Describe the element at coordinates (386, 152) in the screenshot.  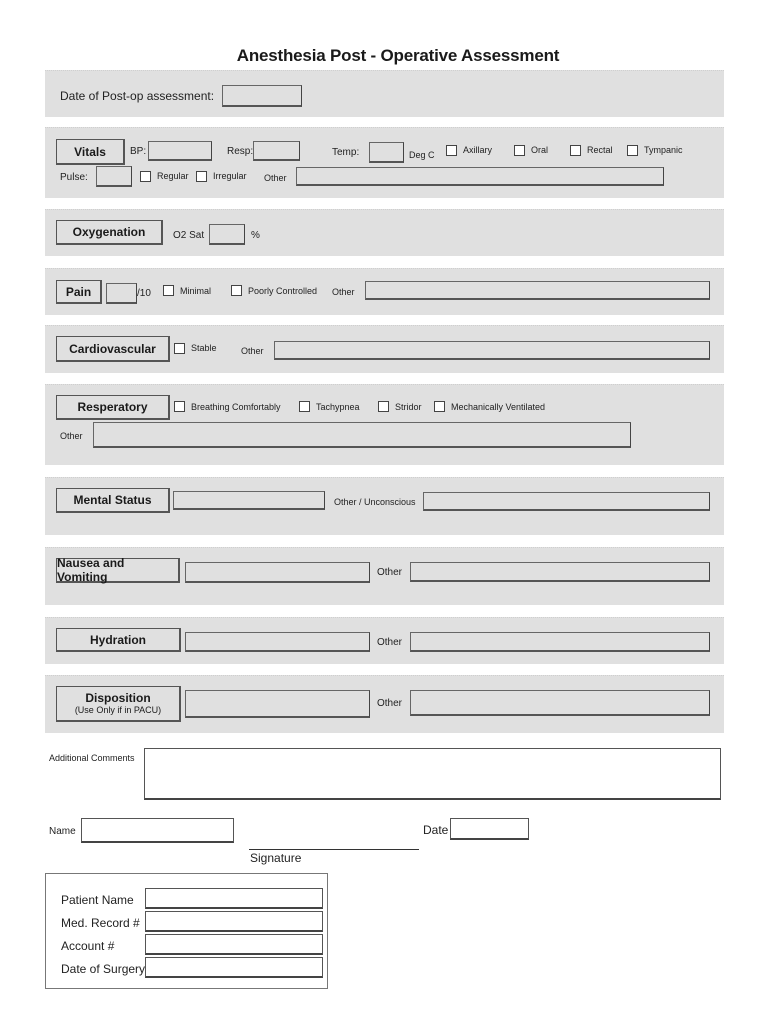
I see `temp-field` at that location.